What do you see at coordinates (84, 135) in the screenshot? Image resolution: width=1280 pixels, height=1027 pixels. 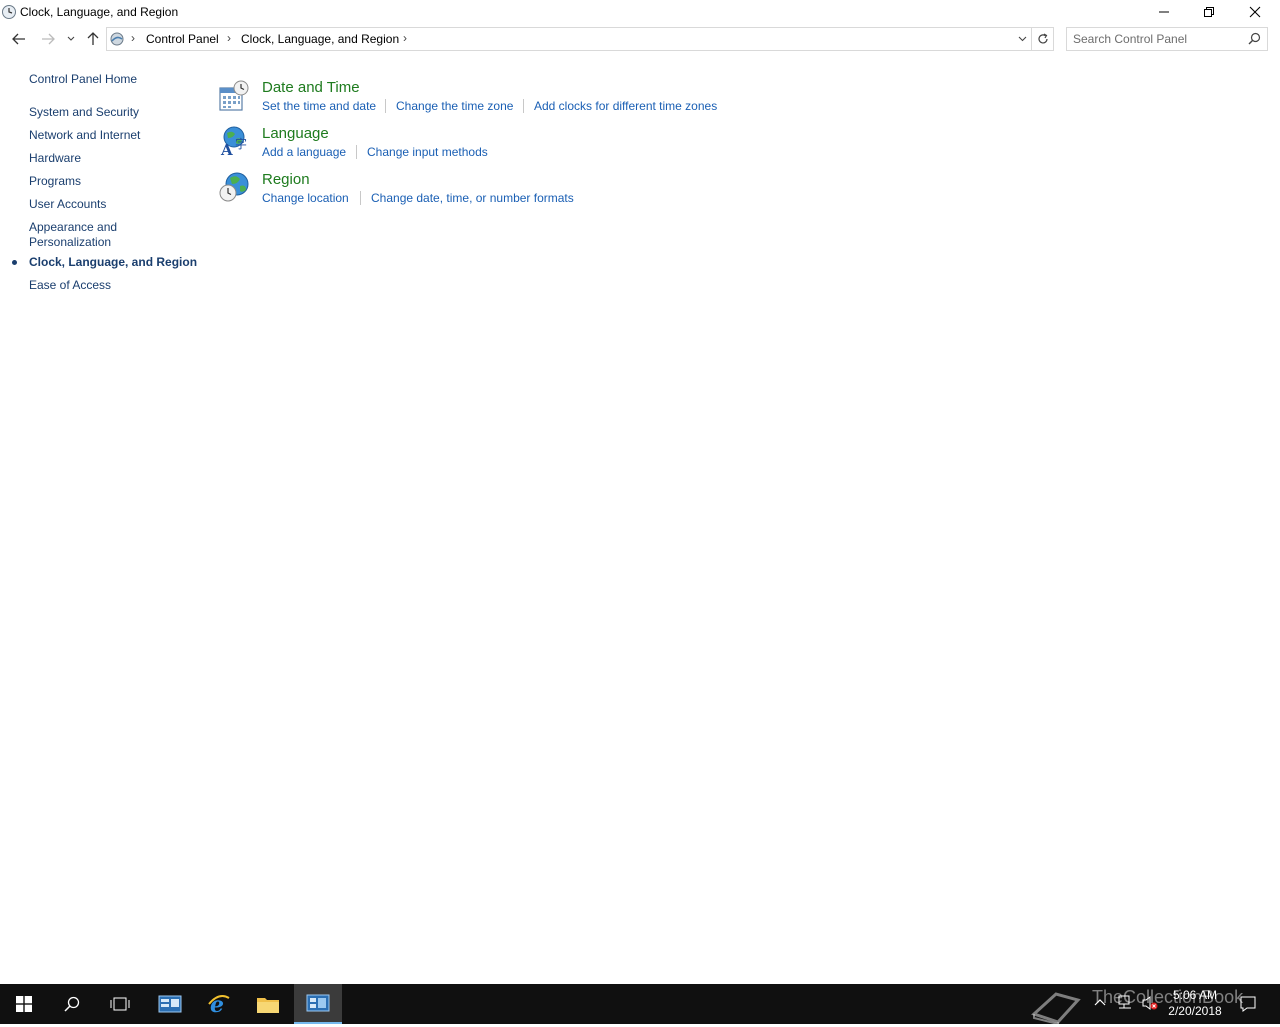 I see `nav-network-and-internet: Network and Internet` at bounding box center [84, 135].